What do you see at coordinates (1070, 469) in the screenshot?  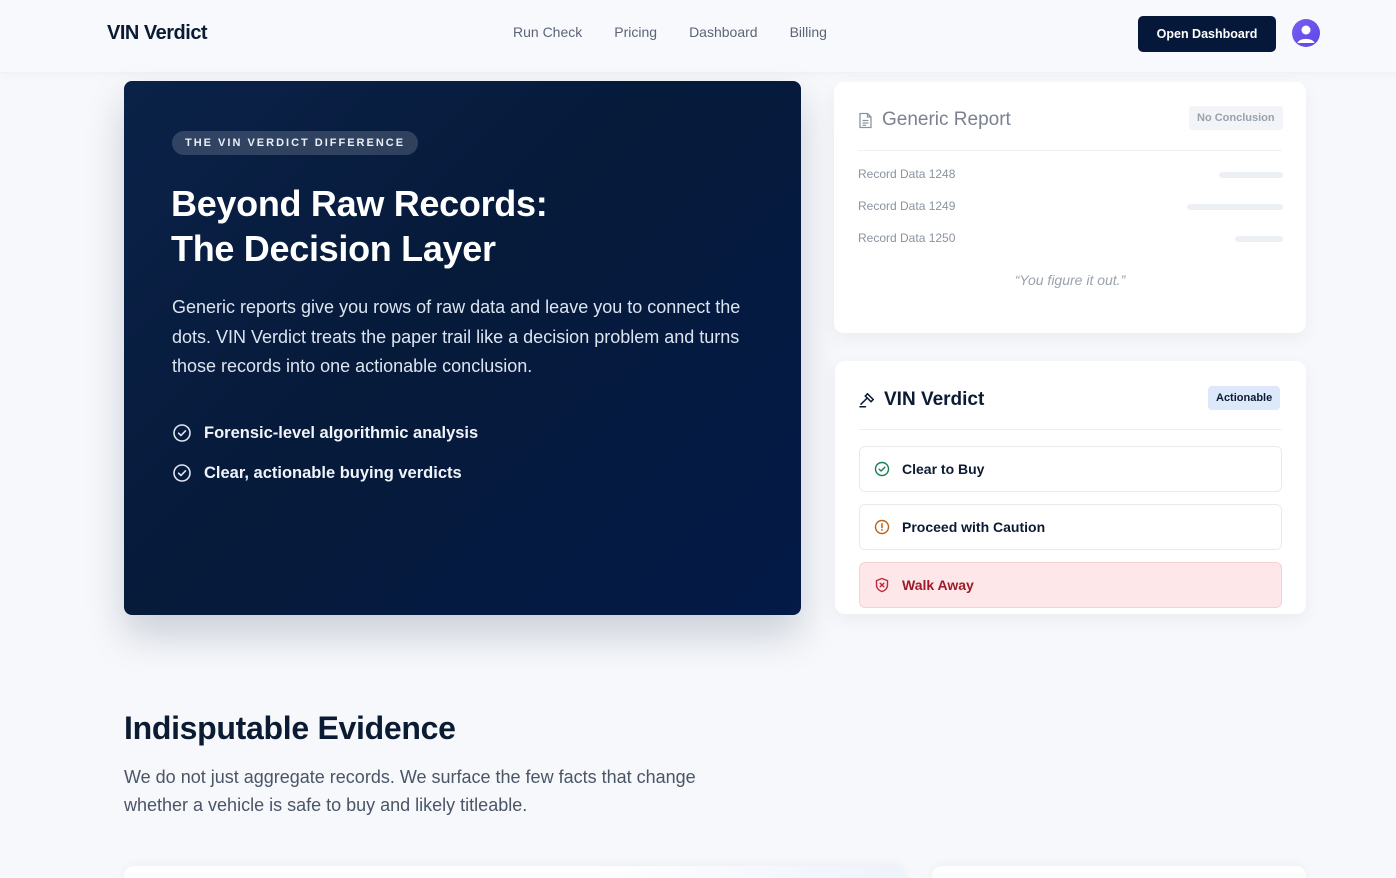 I see `verdict-option-clear-to-buy: Clear to Buy` at bounding box center [1070, 469].